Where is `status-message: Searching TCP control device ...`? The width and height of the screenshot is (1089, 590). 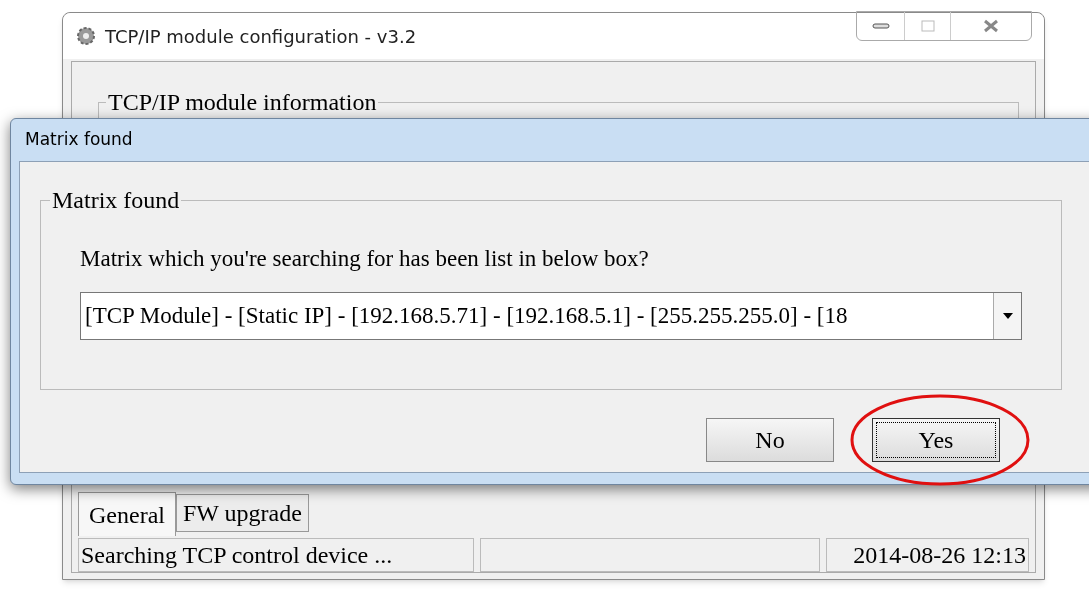
status-message: Searching TCP control device ... is located at coordinates (276, 555).